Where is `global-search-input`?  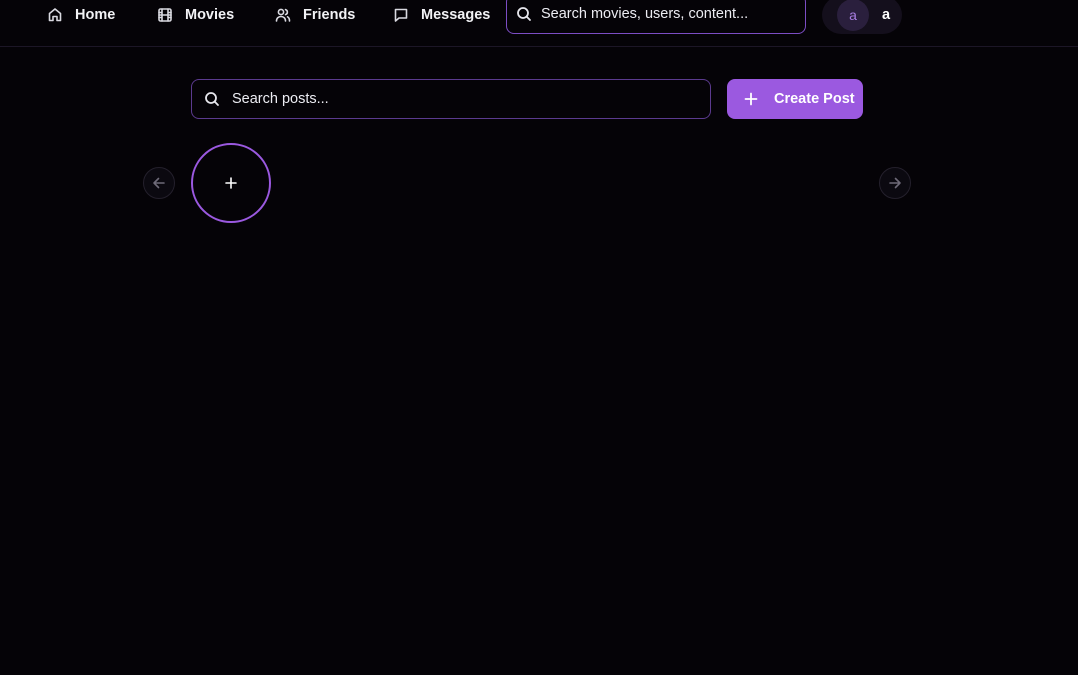
global-search-input is located at coordinates (661, 14).